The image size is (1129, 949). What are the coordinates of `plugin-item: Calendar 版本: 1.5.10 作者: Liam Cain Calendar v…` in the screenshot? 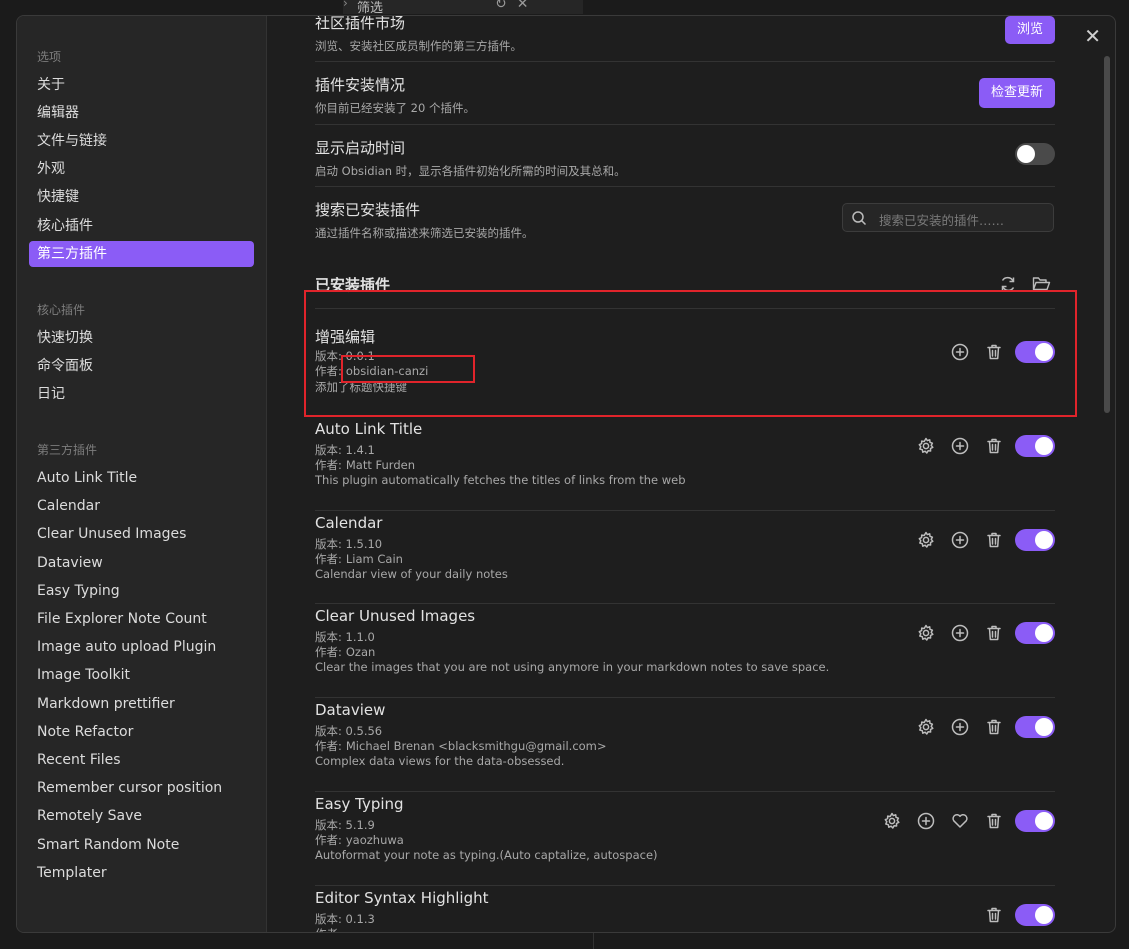 It's located at (685, 559).